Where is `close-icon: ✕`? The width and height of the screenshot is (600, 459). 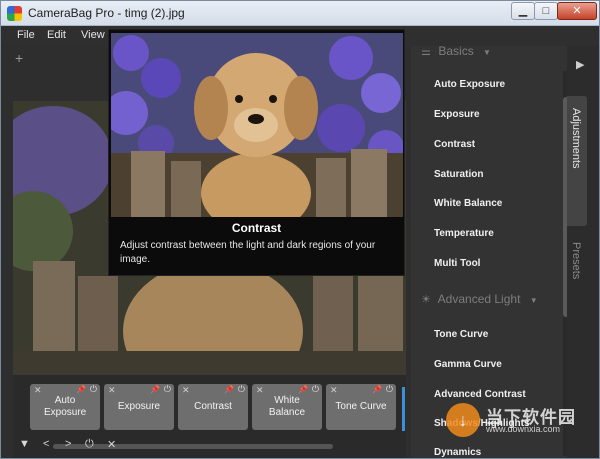
close-icon: ✕ is located at coordinates (111, 444).